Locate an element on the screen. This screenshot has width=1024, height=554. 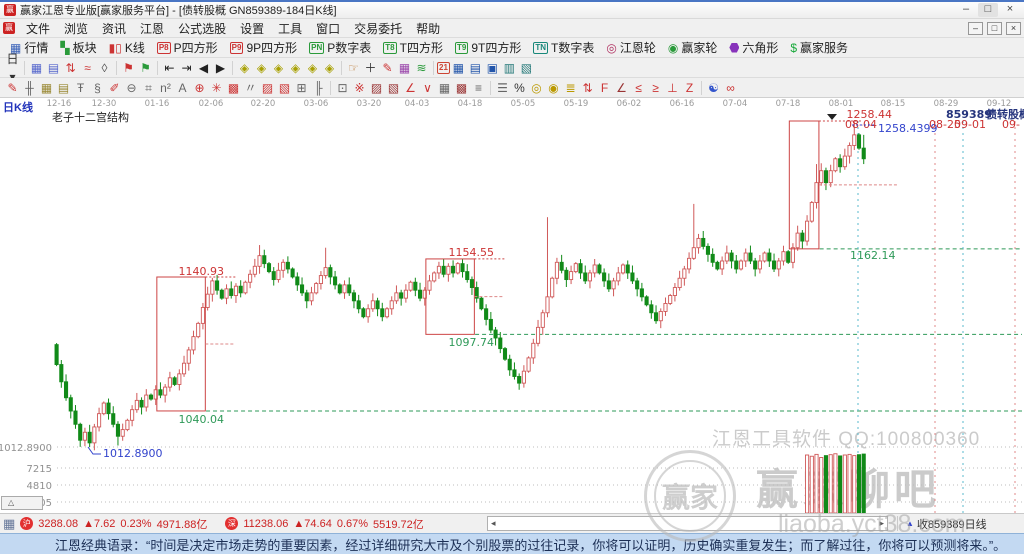
hand-tool-icon: ☞ is located at coordinates (353, 68).